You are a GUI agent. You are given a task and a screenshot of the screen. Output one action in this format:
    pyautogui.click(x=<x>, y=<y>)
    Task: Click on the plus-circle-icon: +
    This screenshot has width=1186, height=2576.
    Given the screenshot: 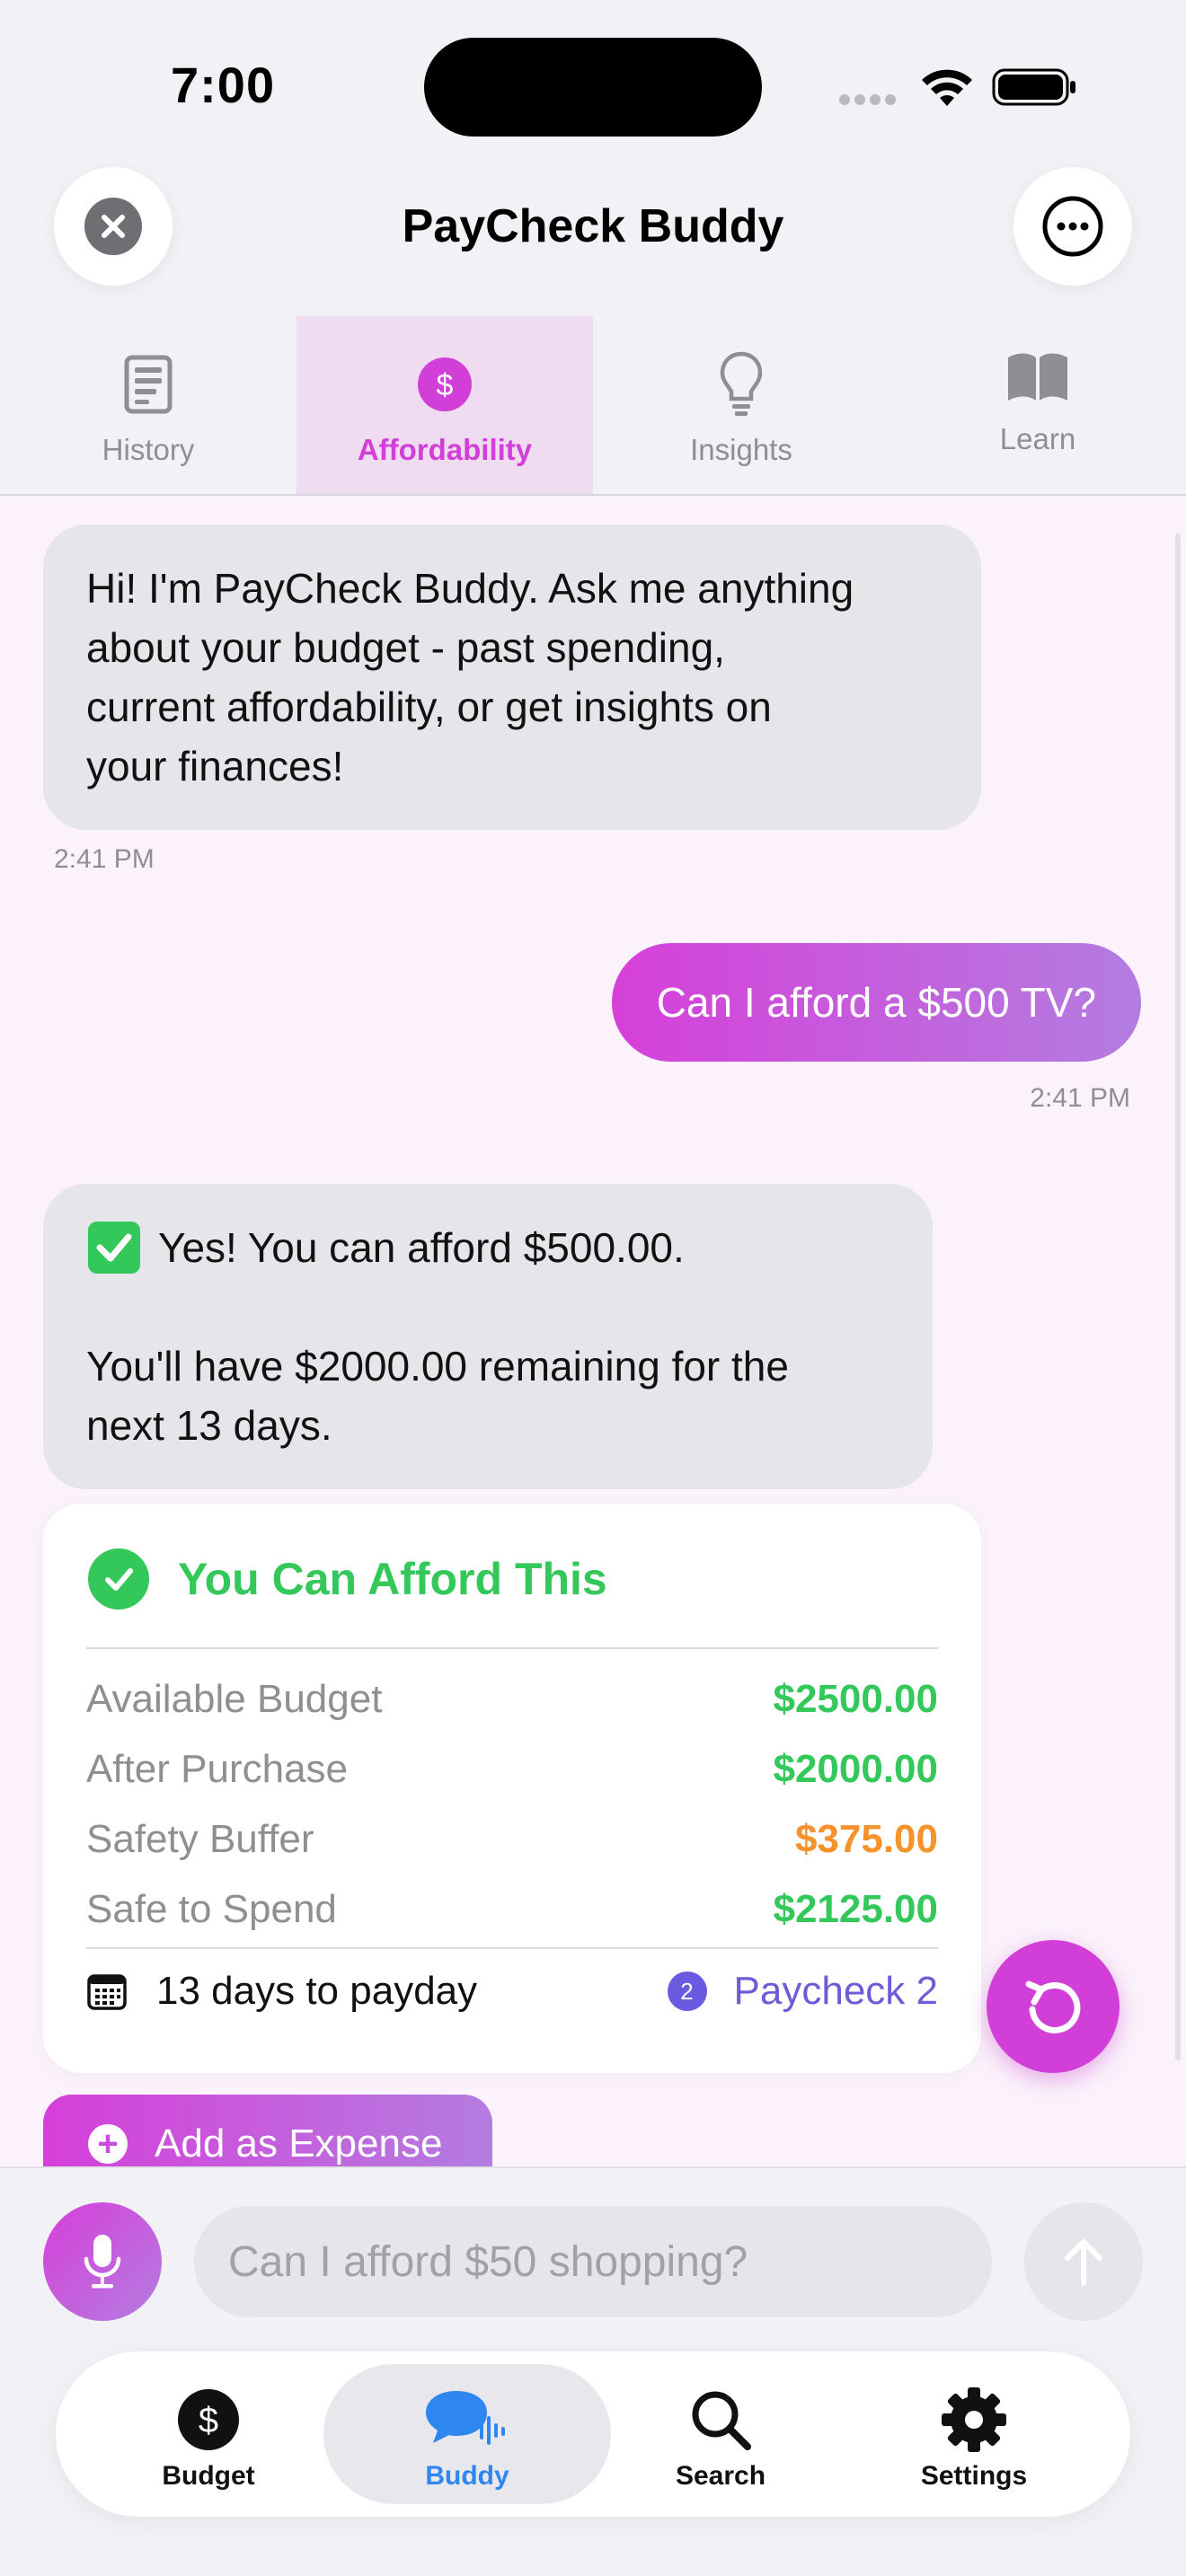 What is the action you would take?
    pyautogui.click(x=108, y=2144)
    